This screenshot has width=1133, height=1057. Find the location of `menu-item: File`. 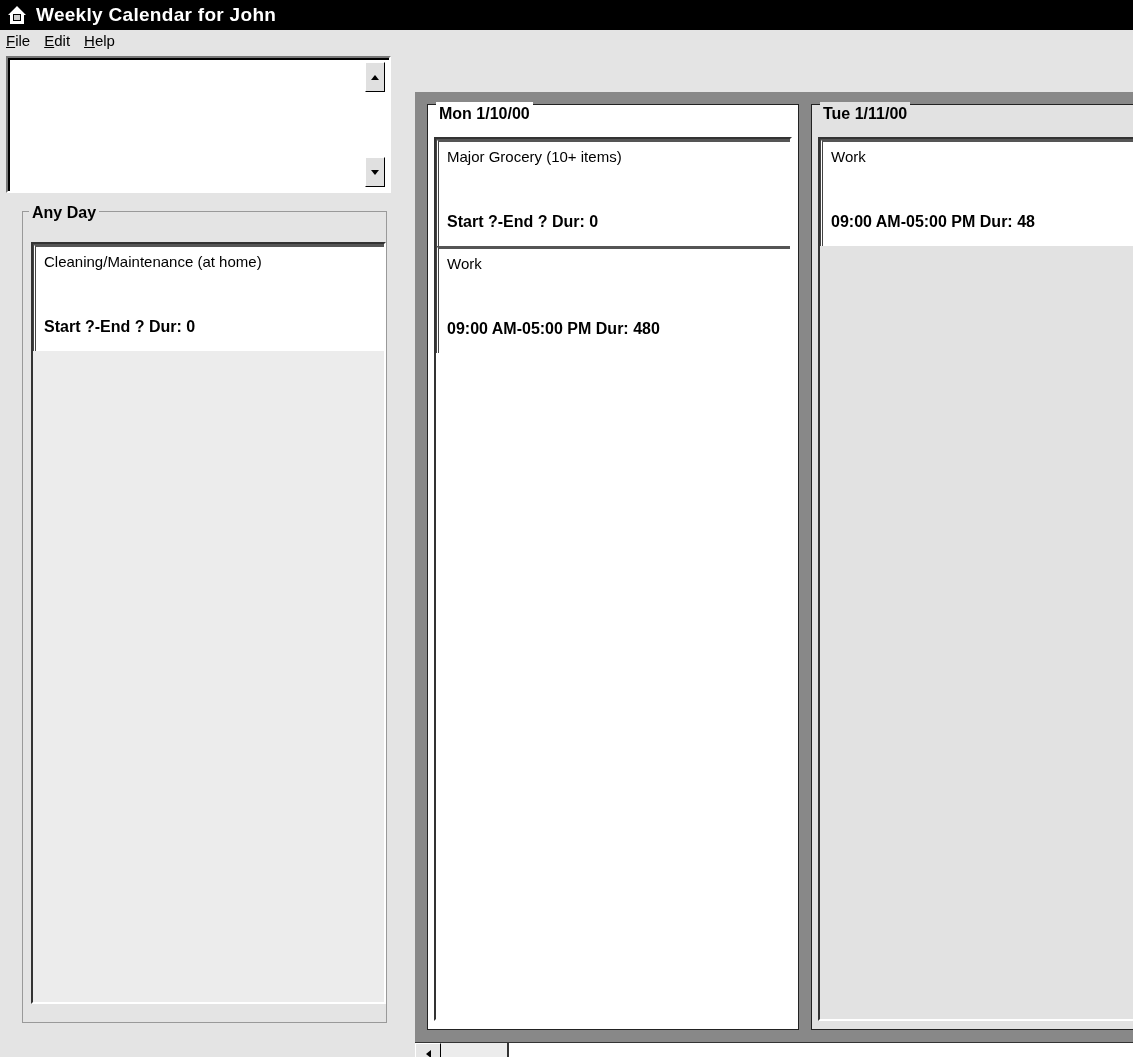

menu-item: File is located at coordinates (18, 41).